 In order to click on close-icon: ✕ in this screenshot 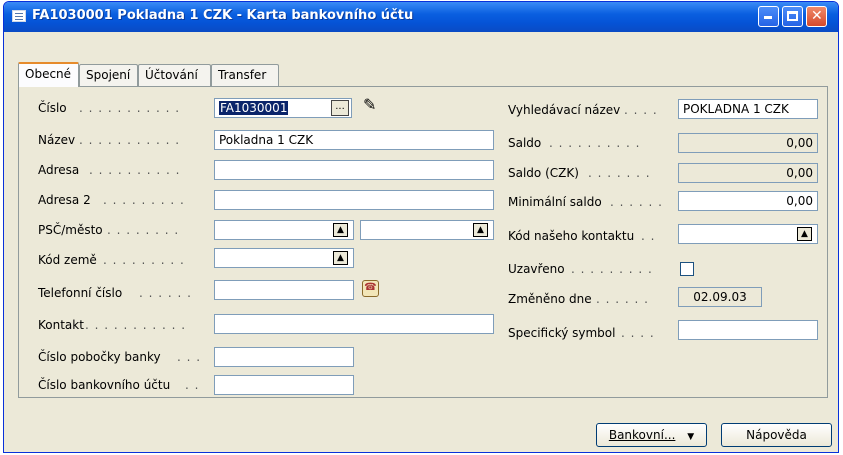, I will do `click(817, 16)`.